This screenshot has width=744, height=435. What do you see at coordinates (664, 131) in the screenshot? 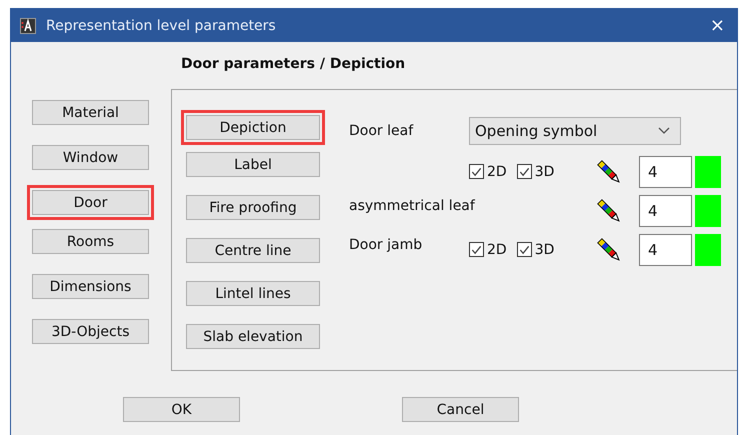
I see `chevron-down-icon` at bounding box center [664, 131].